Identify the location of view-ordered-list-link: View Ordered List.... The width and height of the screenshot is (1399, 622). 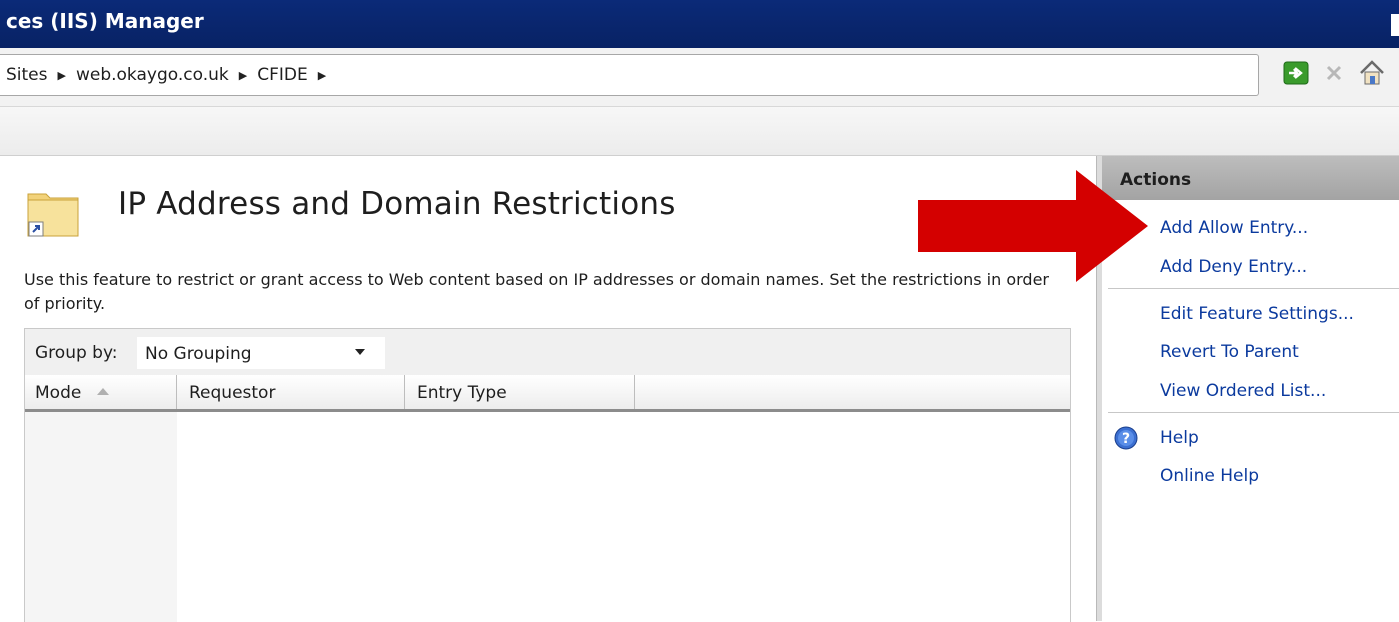
(1243, 391).